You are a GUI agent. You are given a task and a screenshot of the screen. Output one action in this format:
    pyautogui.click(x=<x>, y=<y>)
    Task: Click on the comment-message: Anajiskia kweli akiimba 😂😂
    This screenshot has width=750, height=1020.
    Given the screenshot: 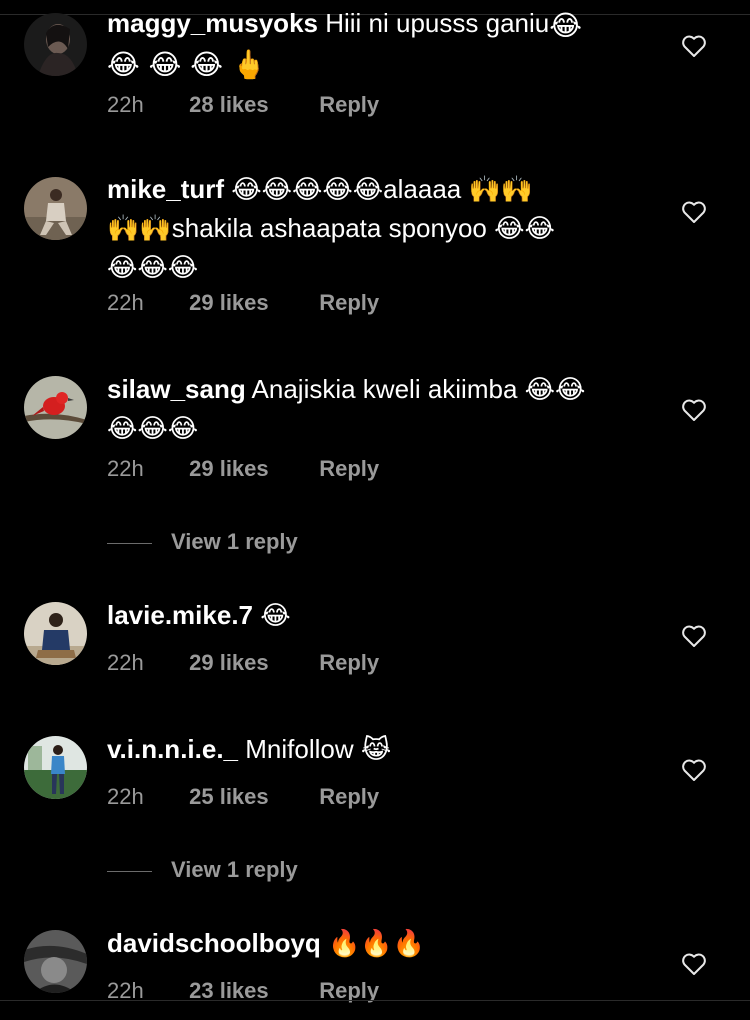 What is the action you would take?
    pyautogui.click(x=418, y=389)
    